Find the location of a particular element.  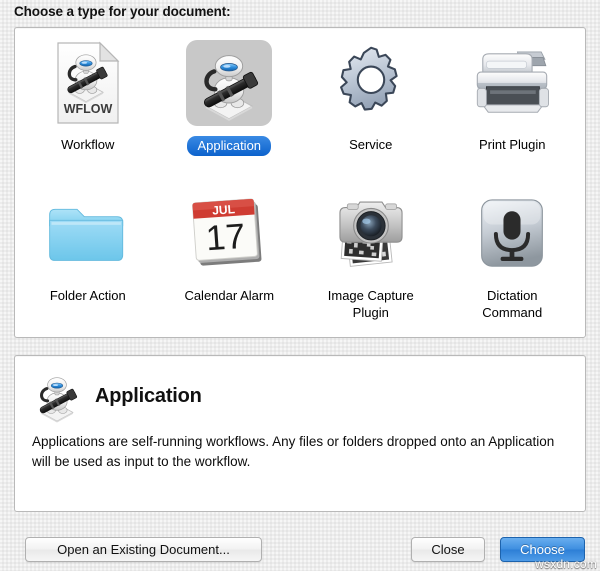

document-type-service: Service is located at coordinates (371, 109).